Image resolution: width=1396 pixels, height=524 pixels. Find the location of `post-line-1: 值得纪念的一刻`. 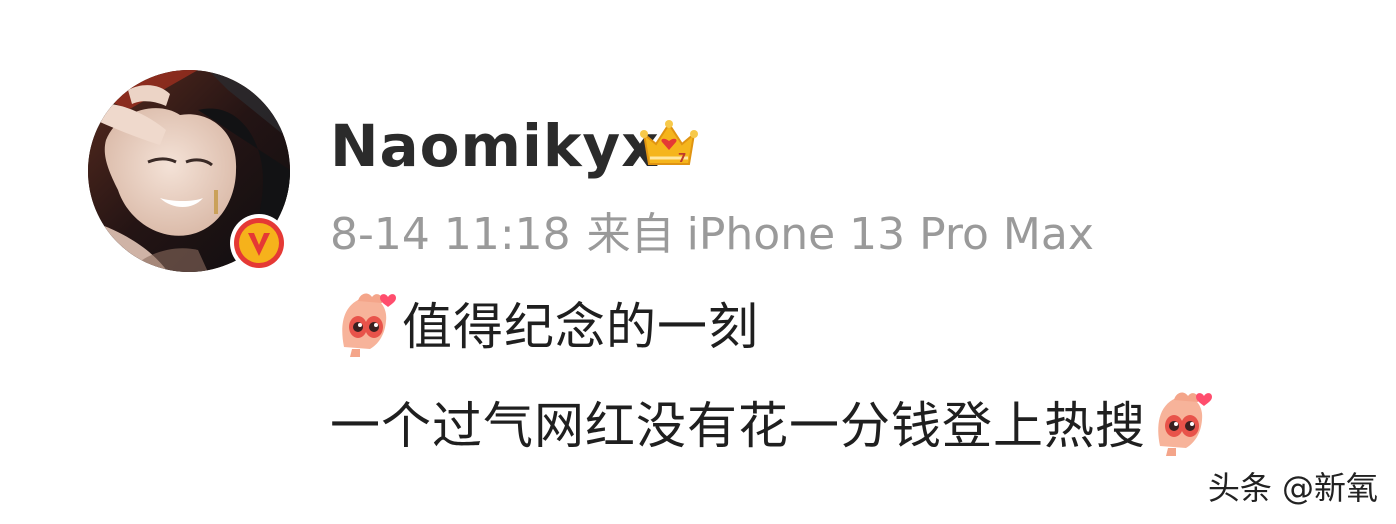

post-line-1: 值得纪念的一刻 is located at coordinates (544, 323).